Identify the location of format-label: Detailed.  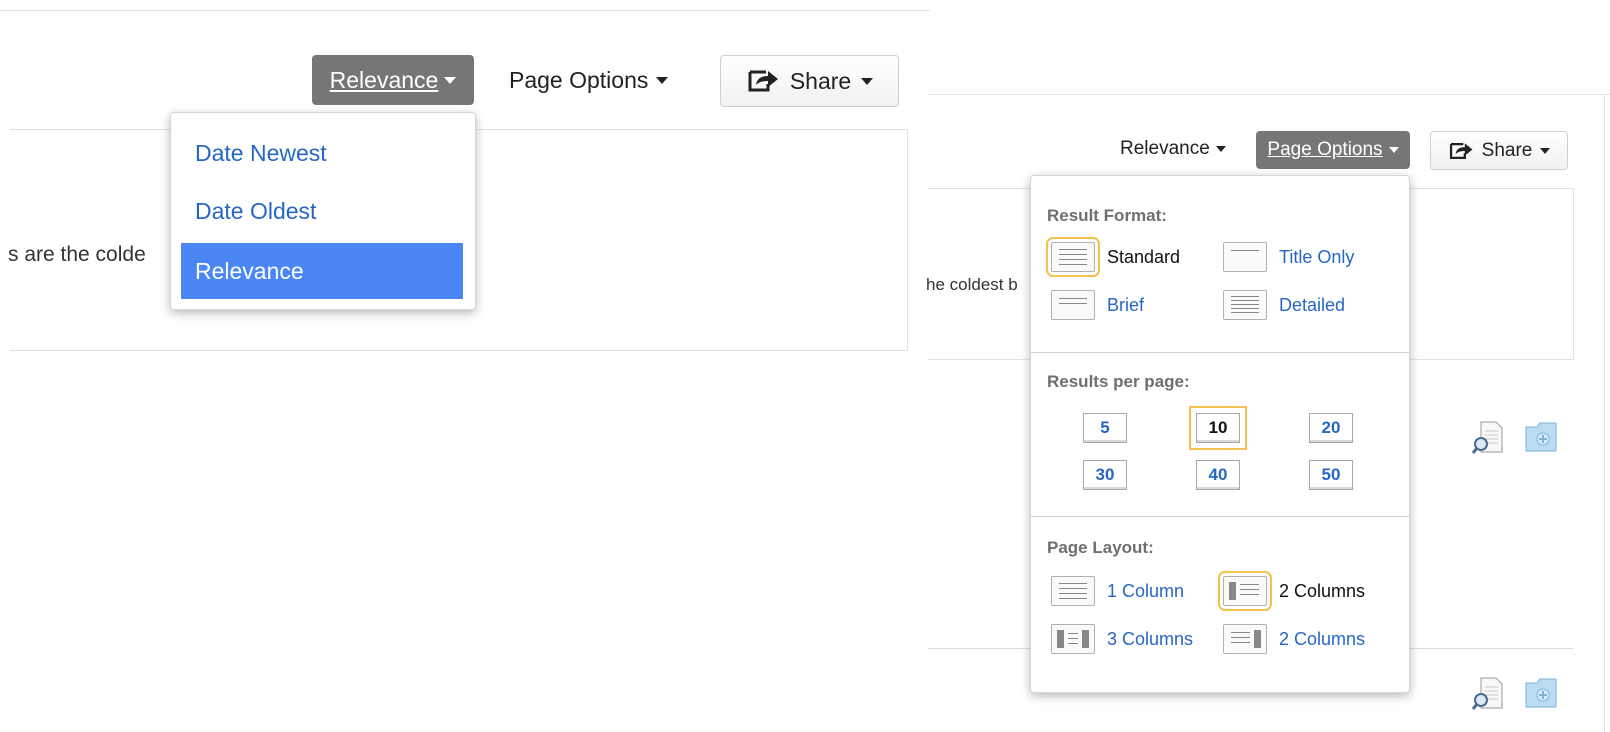
(1312, 304).